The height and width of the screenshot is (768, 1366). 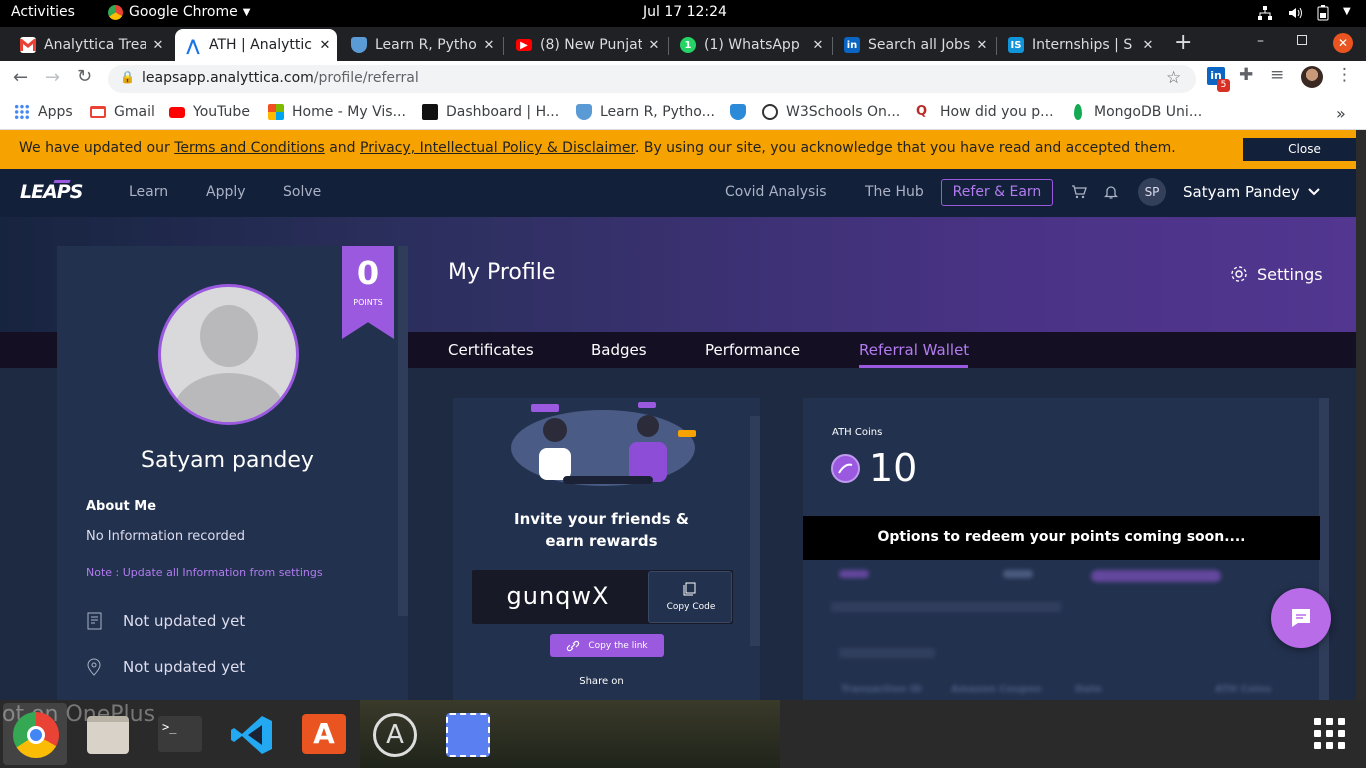 What do you see at coordinates (752, 350) in the screenshot?
I see `tab-performance: Performance` at bounding box center [752, 350].